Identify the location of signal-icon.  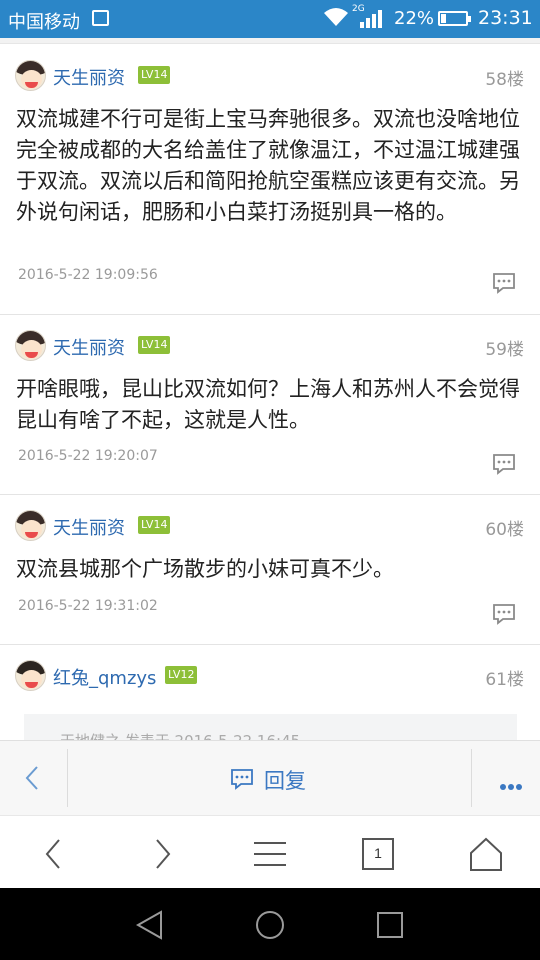
(371, 19).